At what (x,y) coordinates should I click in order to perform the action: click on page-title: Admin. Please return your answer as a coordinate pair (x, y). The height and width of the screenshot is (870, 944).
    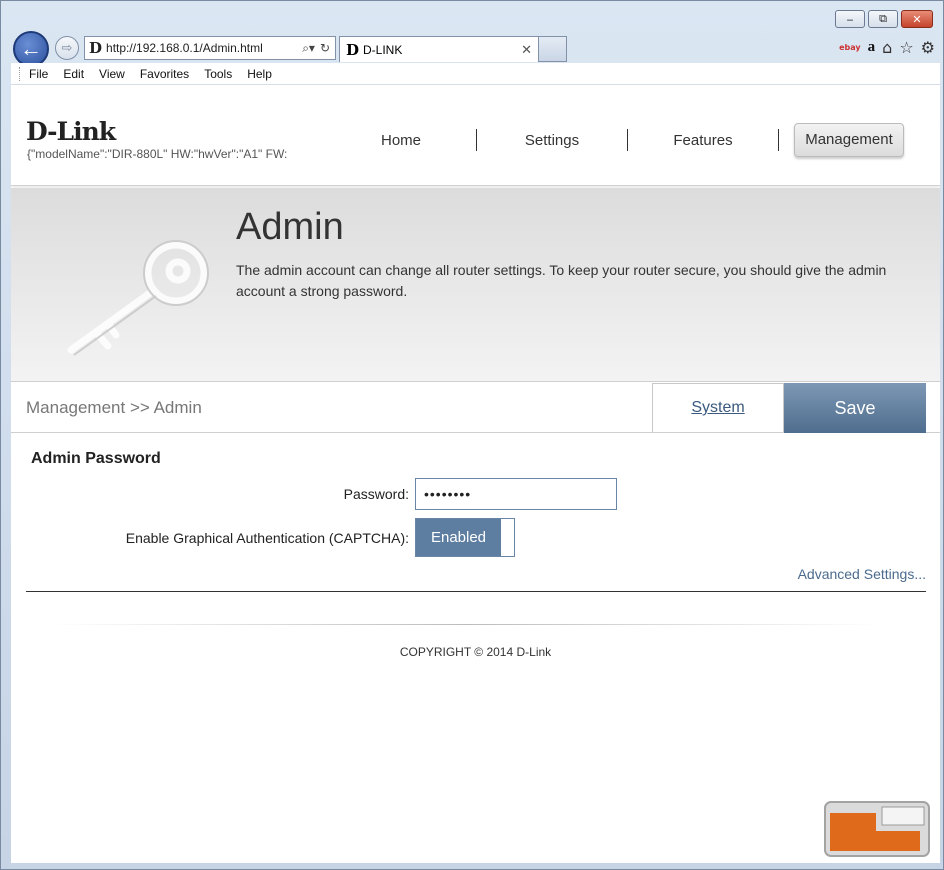
    Looking at the image, I should click on (290, 227).